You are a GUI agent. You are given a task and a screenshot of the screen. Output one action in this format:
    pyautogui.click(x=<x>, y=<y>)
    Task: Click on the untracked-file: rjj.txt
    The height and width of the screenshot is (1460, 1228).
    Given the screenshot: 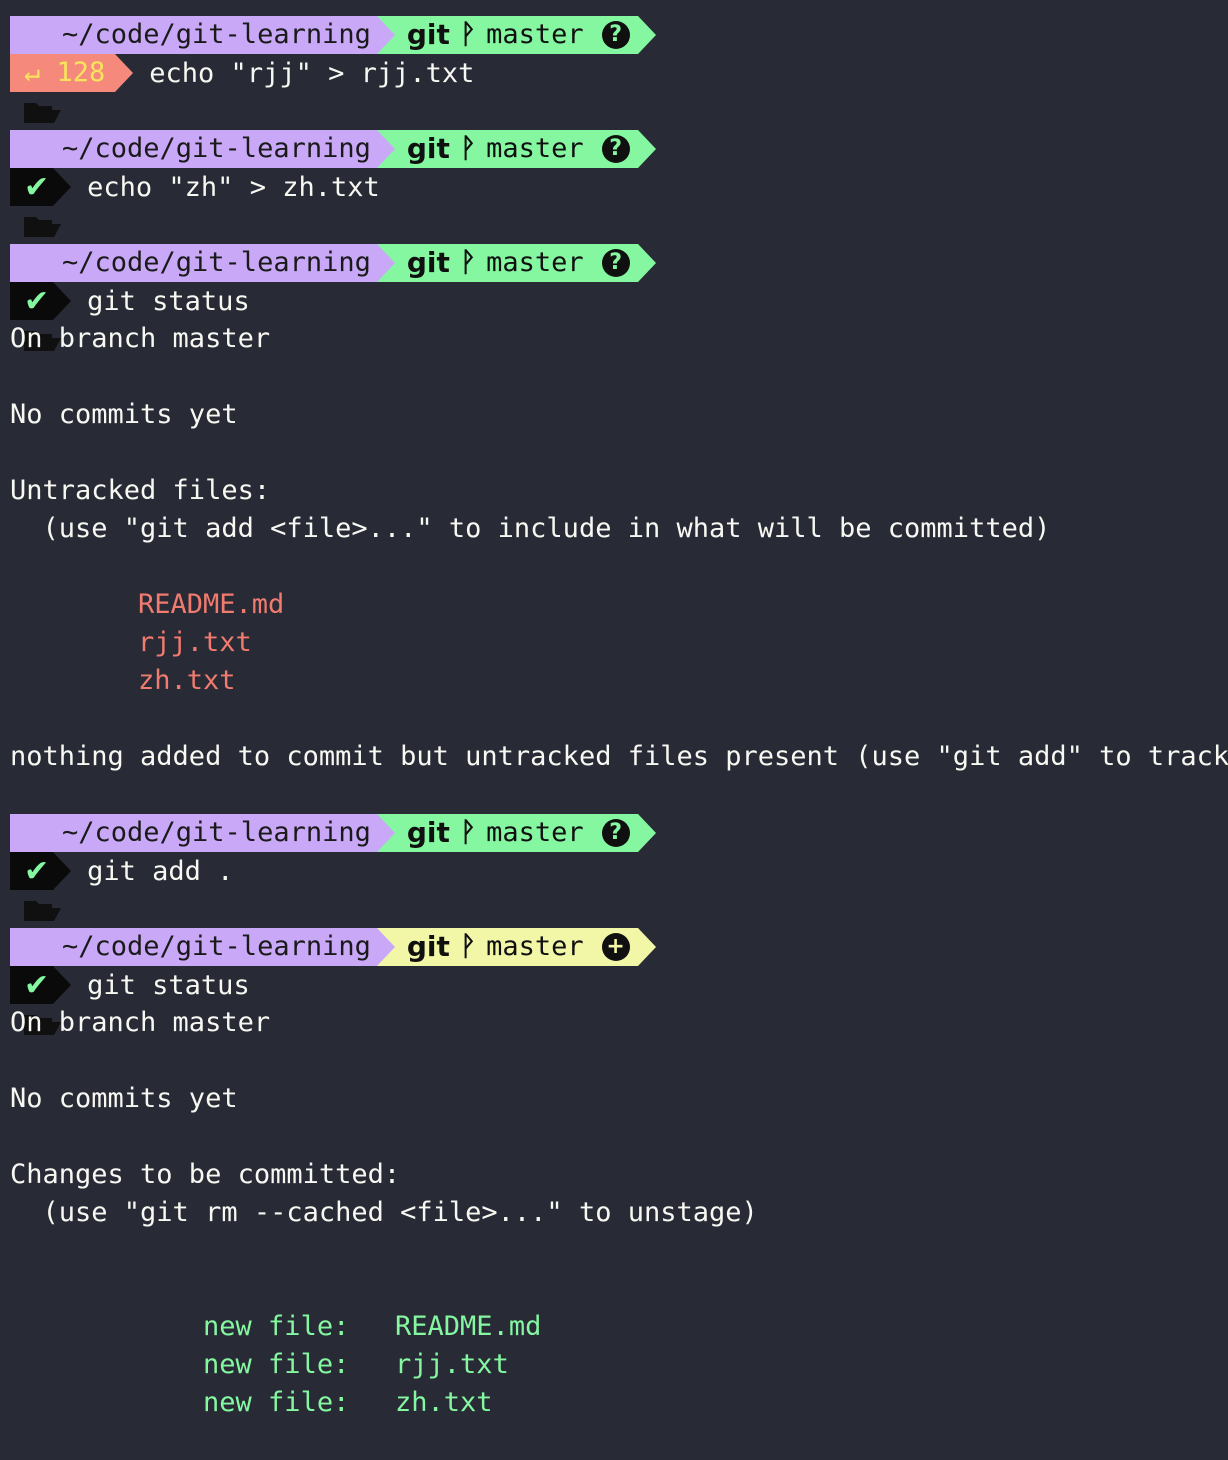 What is the action you would take?
    pyautogui.click(x=195, y=642)
    